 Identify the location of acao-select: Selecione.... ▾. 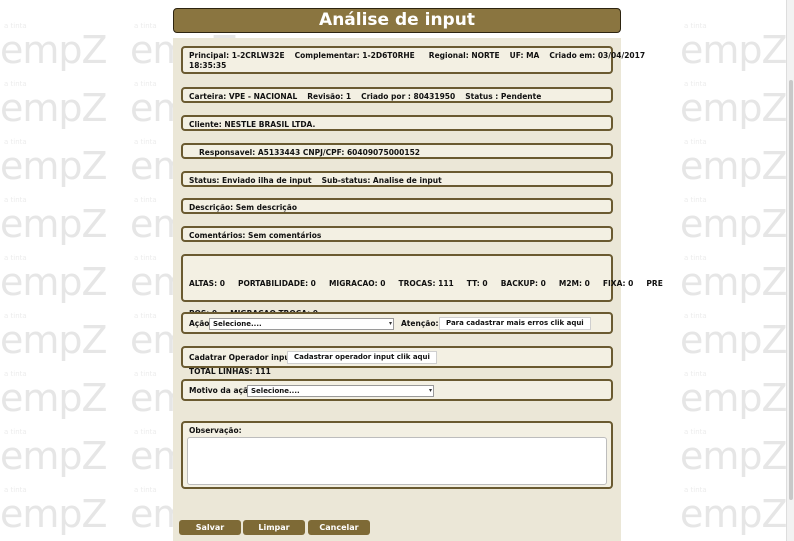
(301, 324).